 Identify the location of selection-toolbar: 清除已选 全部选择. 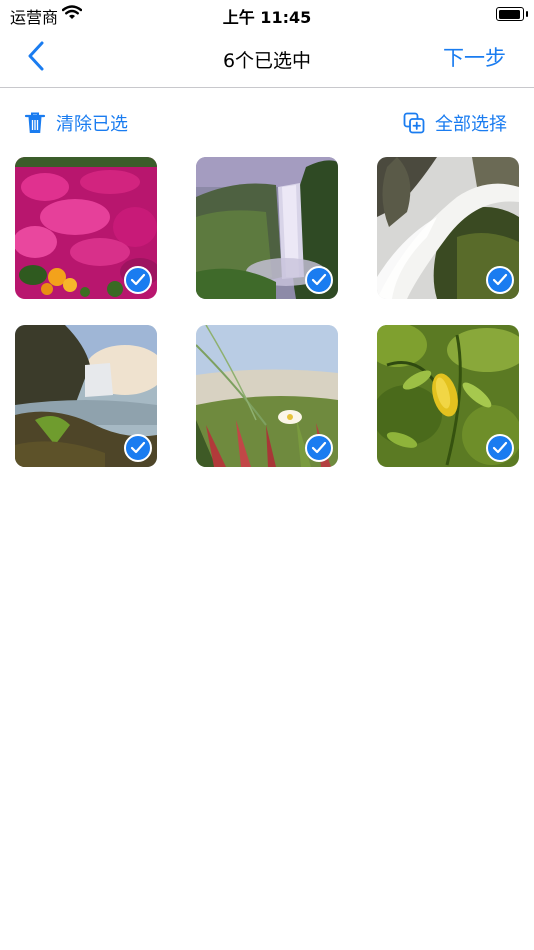
(267, 123).